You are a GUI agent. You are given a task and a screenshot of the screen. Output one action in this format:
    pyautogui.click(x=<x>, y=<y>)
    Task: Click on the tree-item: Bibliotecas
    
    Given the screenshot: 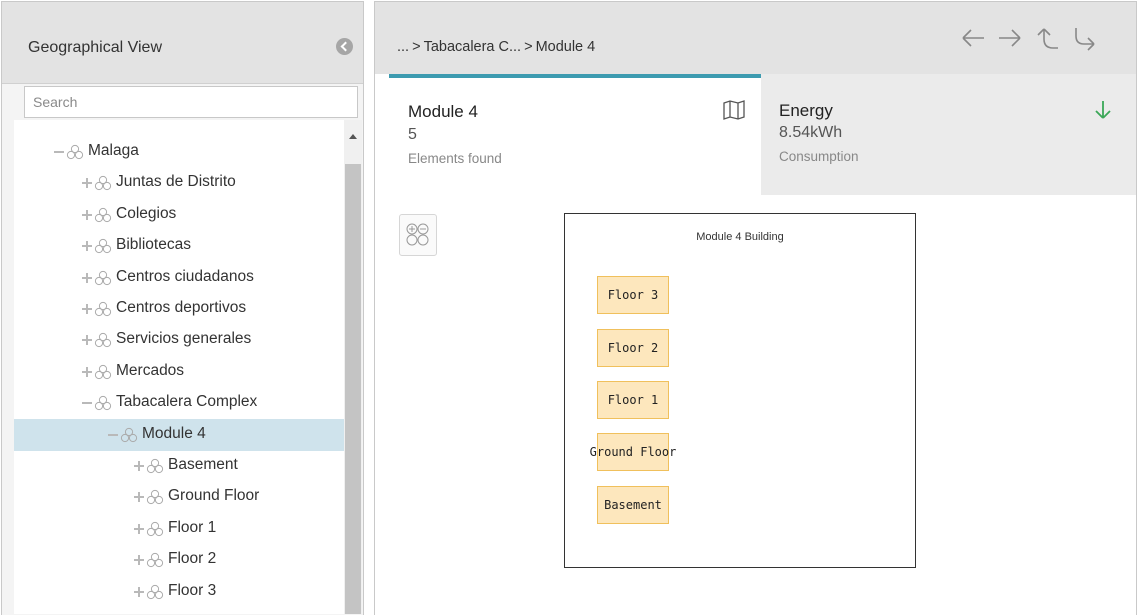 What is the action you would take?
    pyautogui.click(x=179, y=246)
    